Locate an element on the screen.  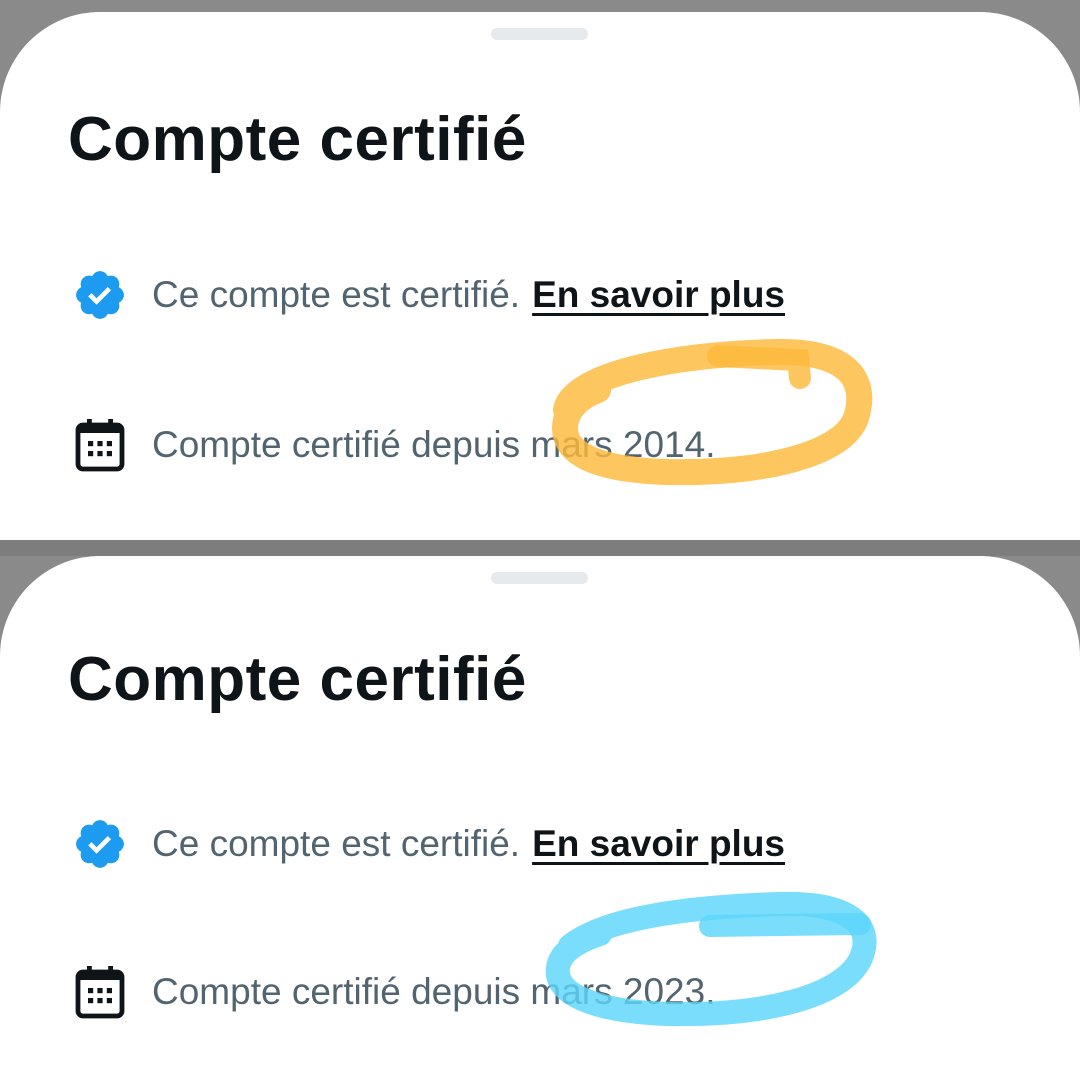
verified-since-row: Compte certifié depuis mars 2023. is located at coordinates (393, 992).